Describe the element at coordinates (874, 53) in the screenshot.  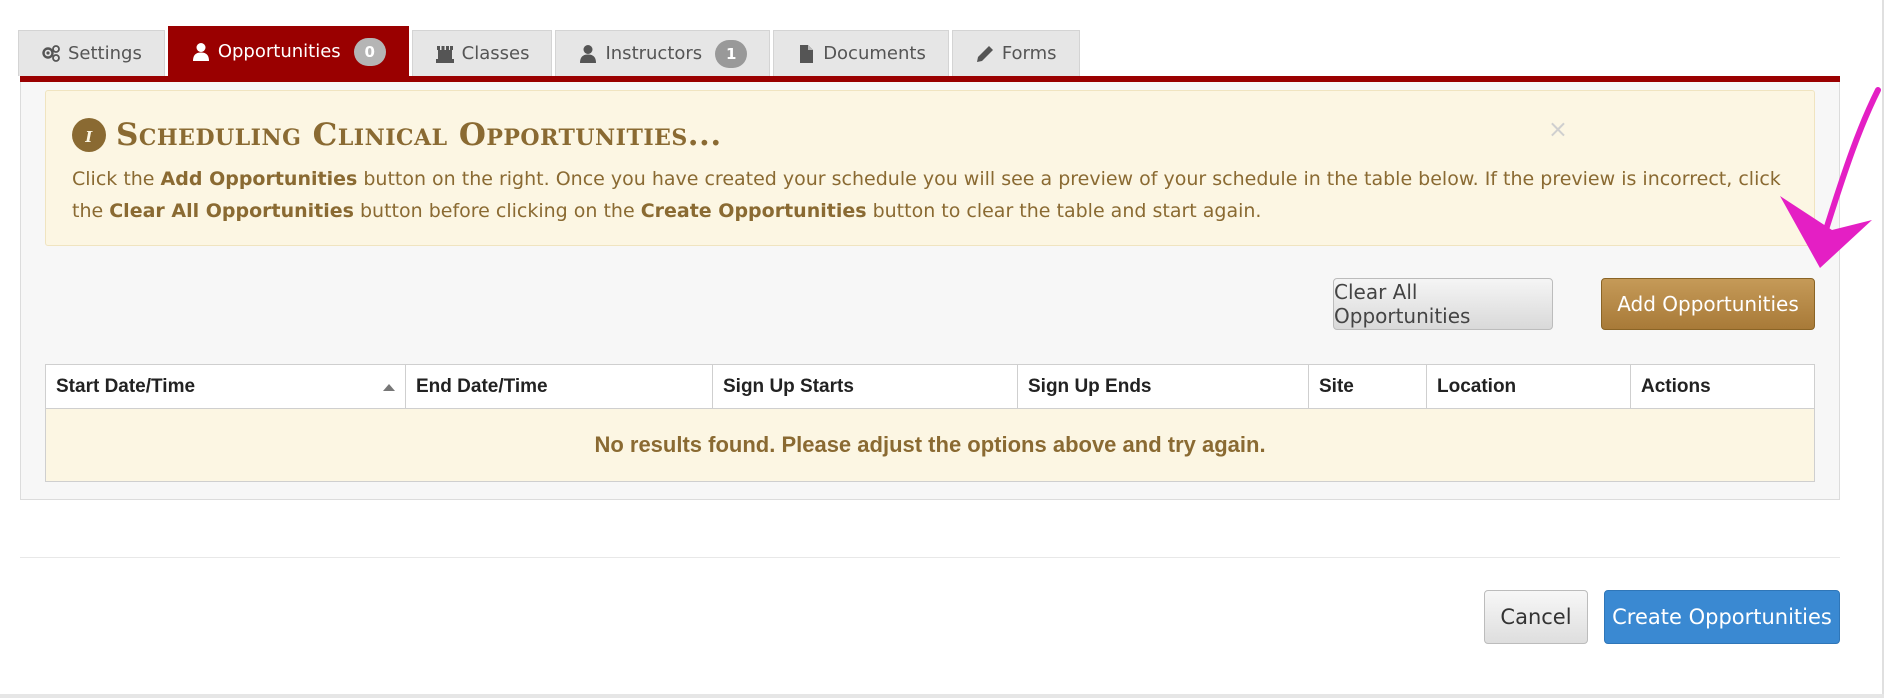
I see `tab-label: Documents` at that location.